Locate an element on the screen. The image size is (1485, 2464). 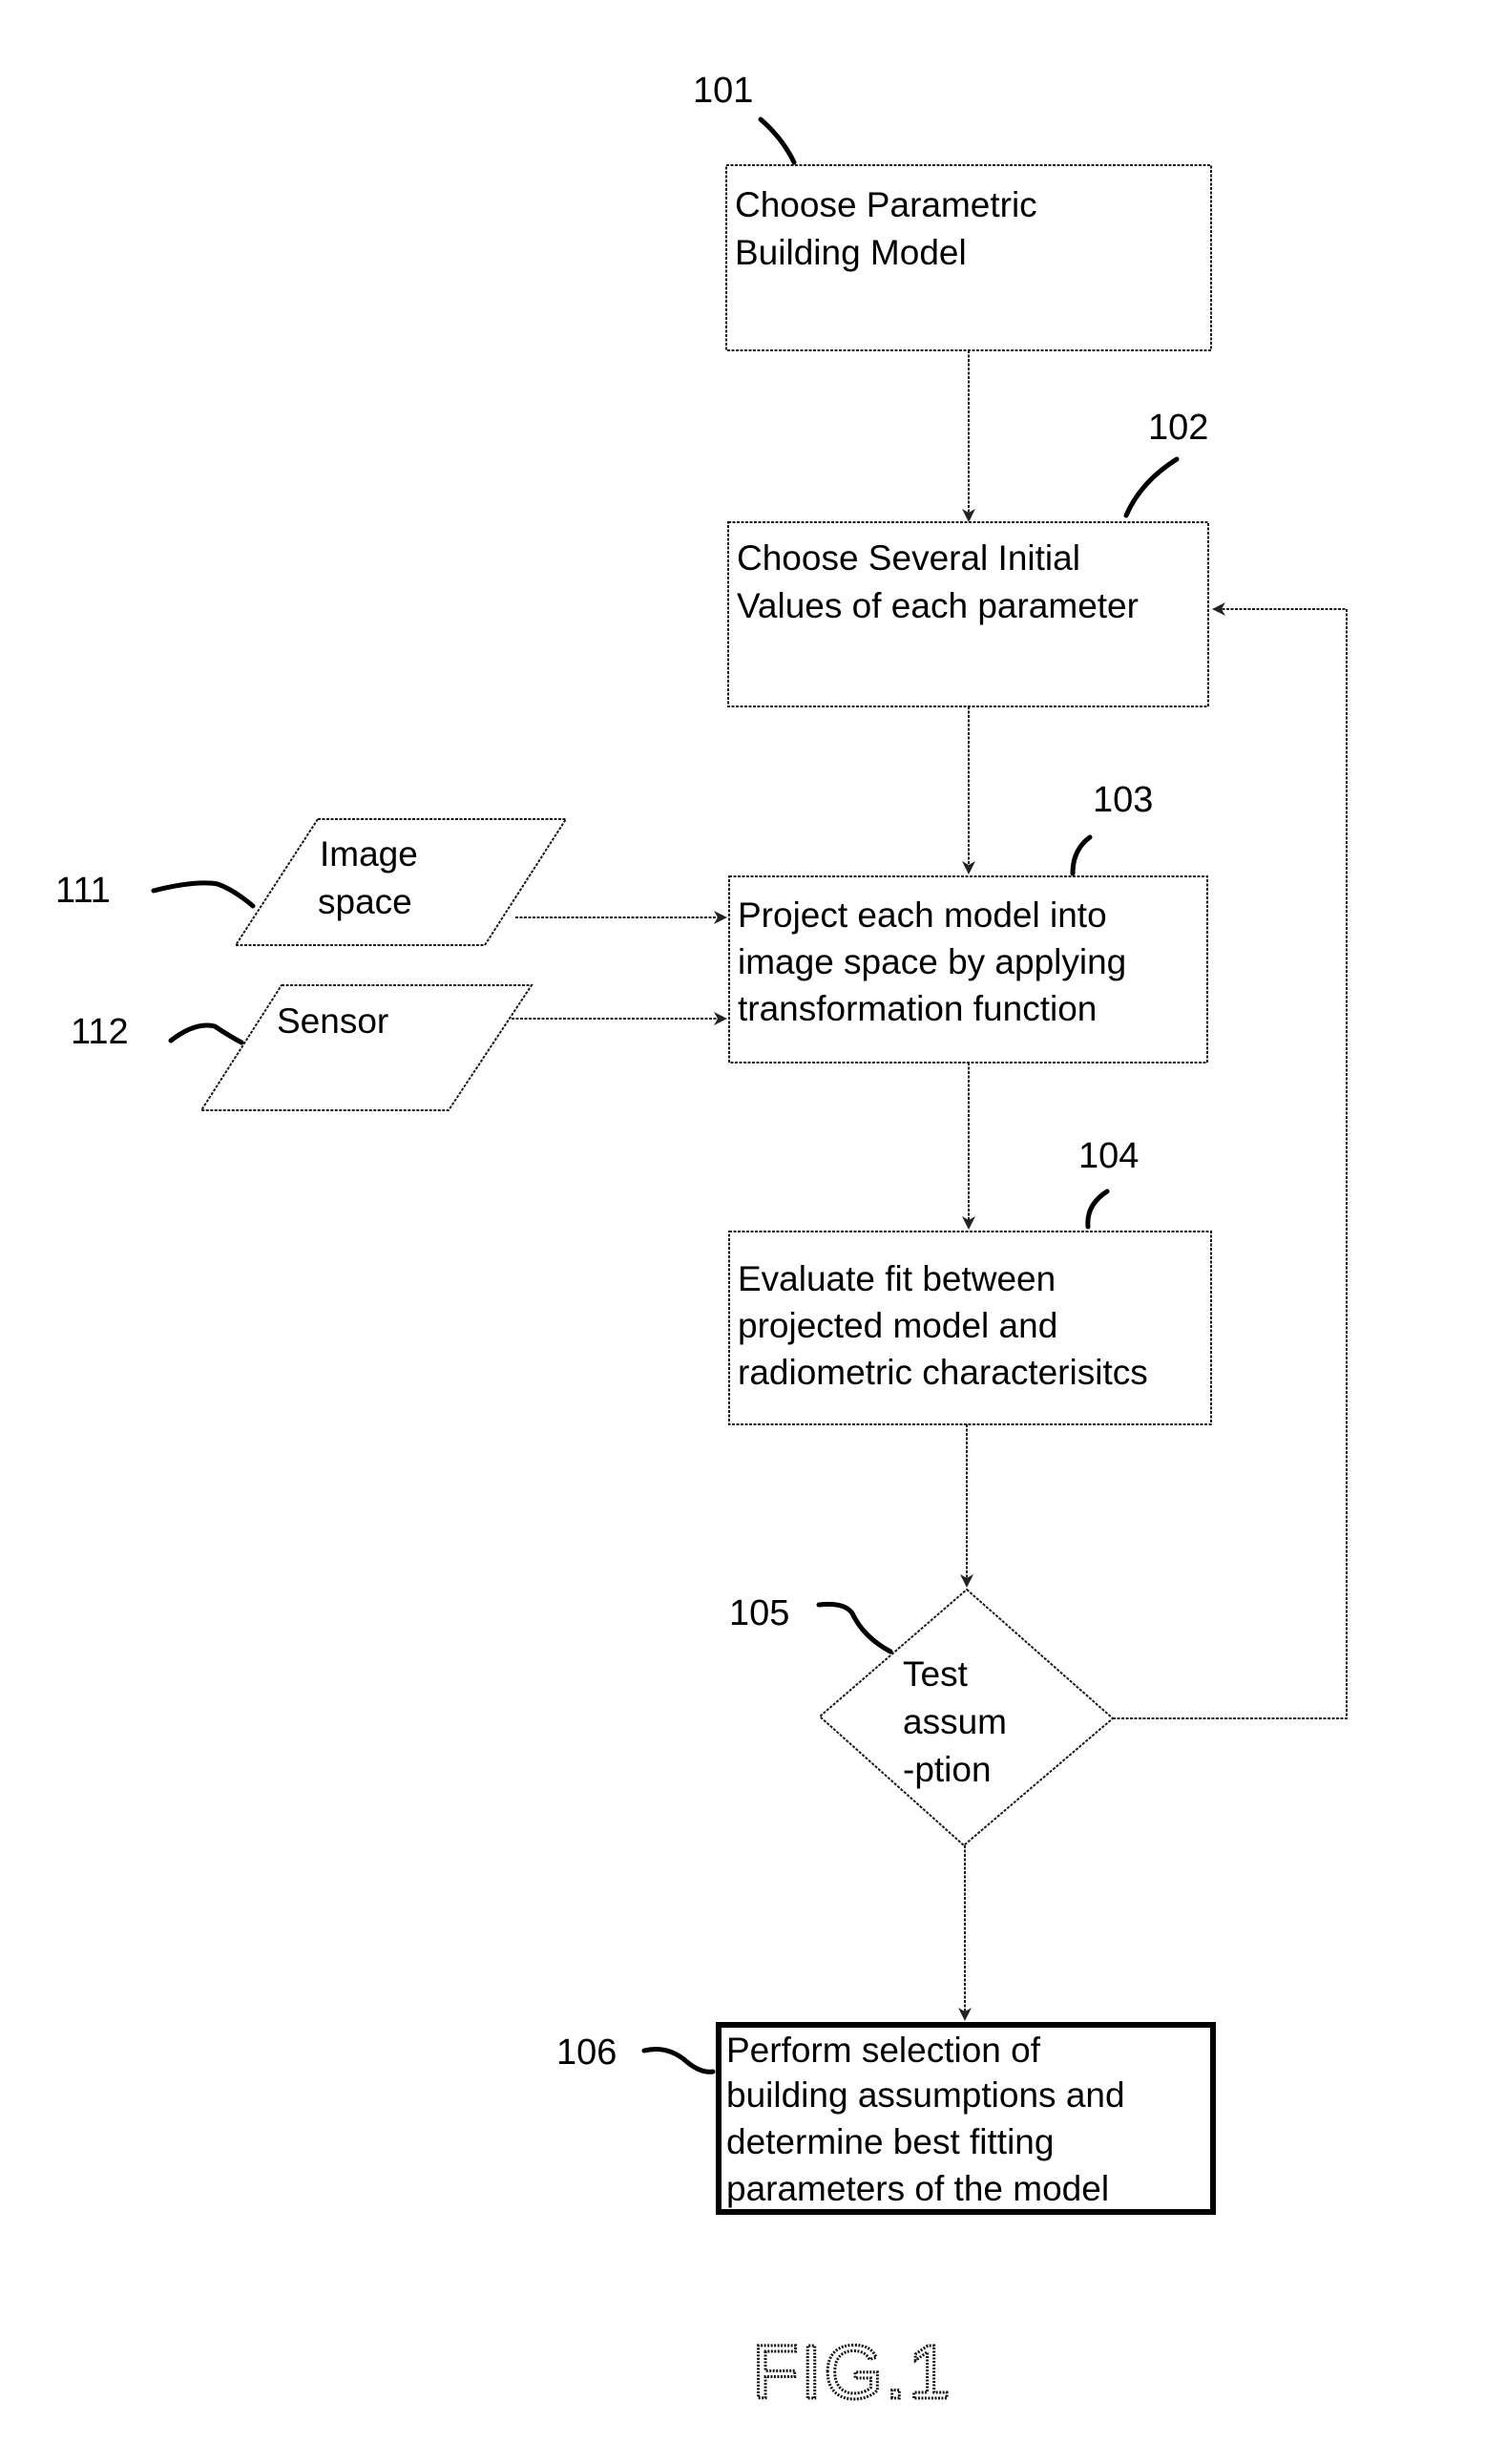
node-106-line-4: parameters of the model is located at coordinates (917, 2188).